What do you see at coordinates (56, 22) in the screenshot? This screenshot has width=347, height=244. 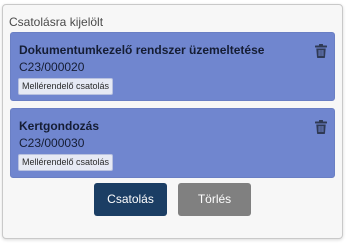 I see `section-title: Csatolásra kijelölt` at bounding box center [56, 22].